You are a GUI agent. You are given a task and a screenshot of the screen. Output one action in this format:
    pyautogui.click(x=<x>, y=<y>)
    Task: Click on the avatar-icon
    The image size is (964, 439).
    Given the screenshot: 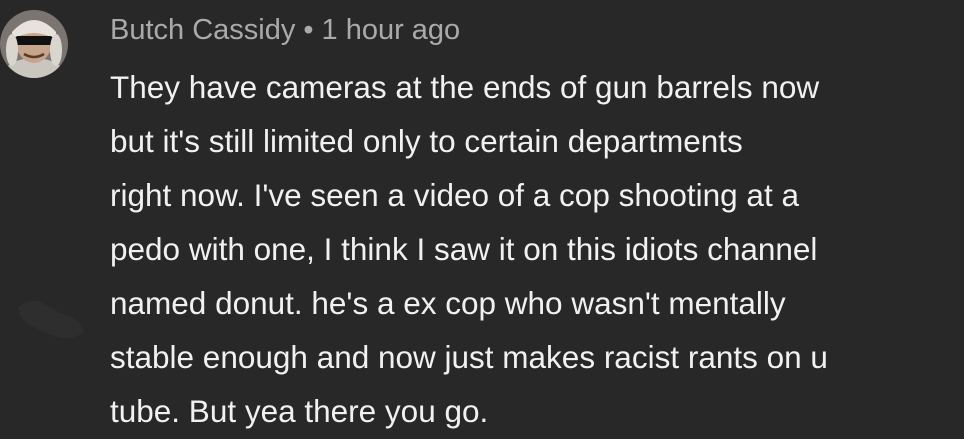 What is the action you would take?
    pyautogui.click(x=34, y=44)
    